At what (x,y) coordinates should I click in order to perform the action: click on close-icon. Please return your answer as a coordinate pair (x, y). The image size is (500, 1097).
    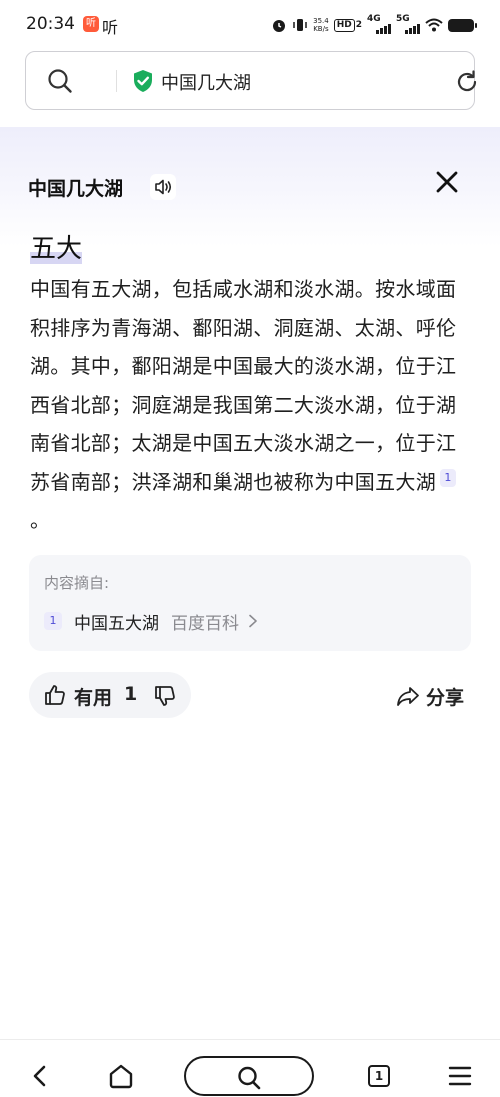
    Looking at the image, I should click on (447, 182).